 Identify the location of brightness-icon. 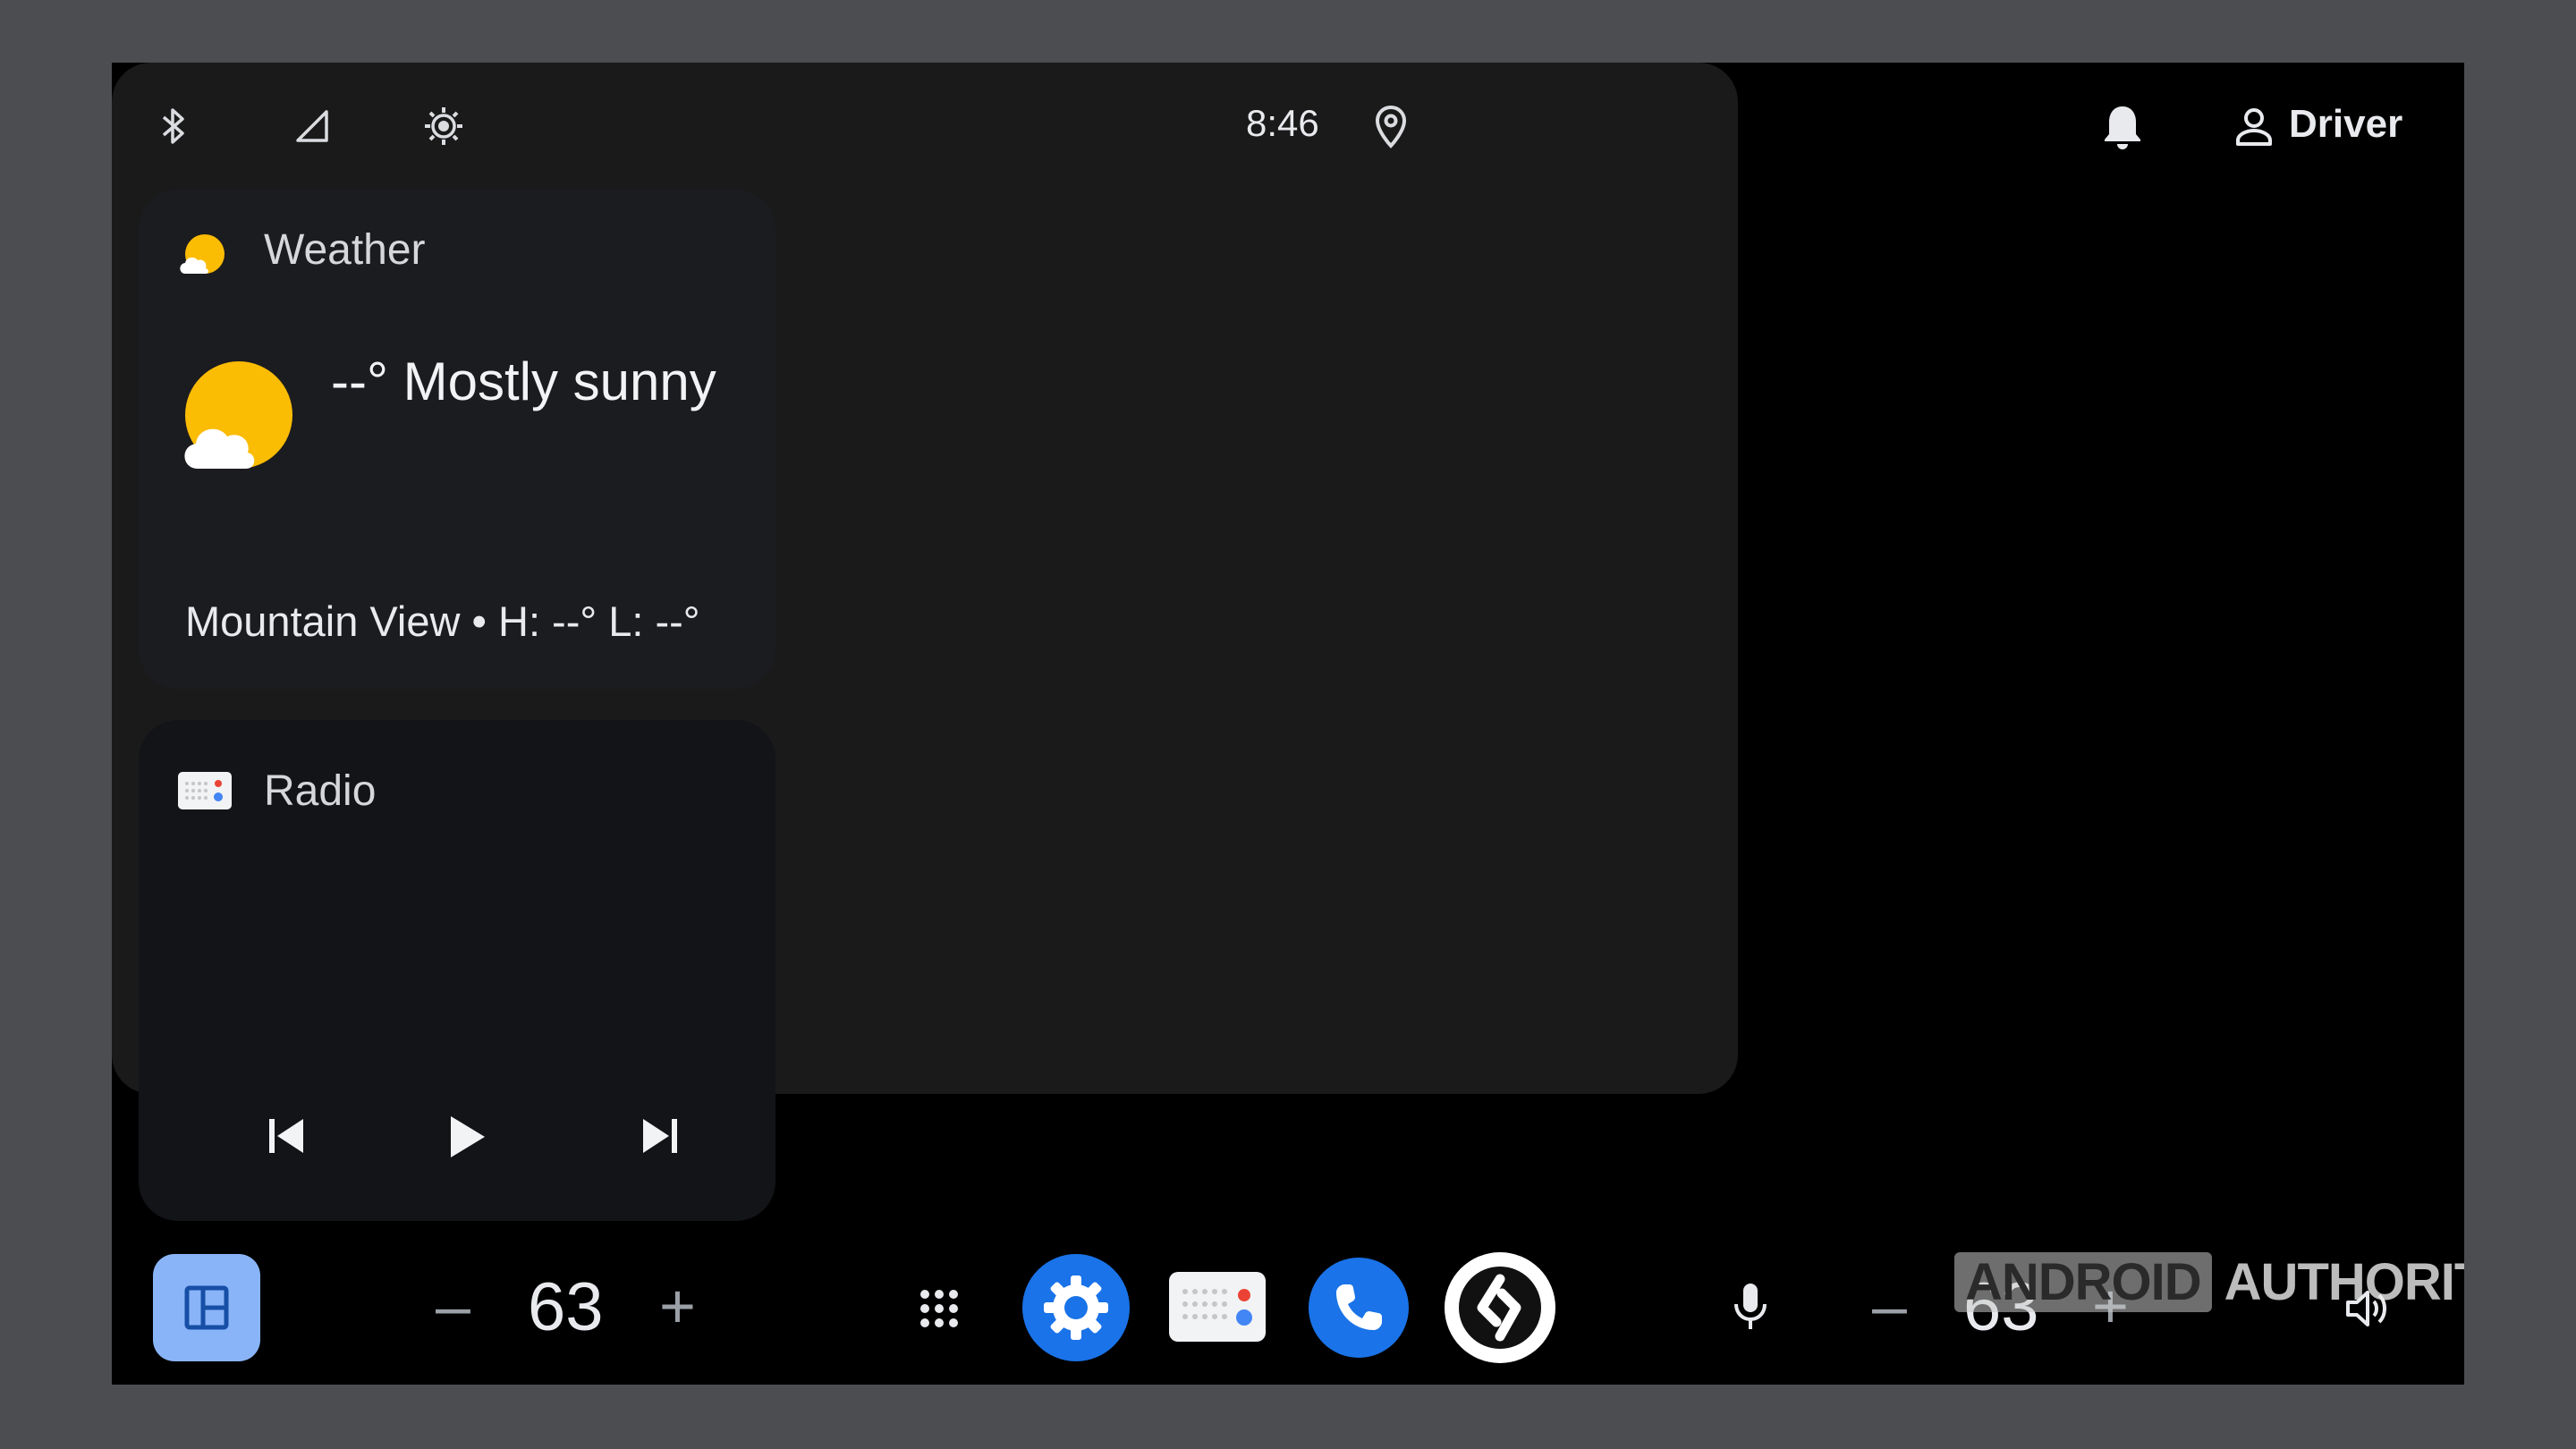
(443, 126).